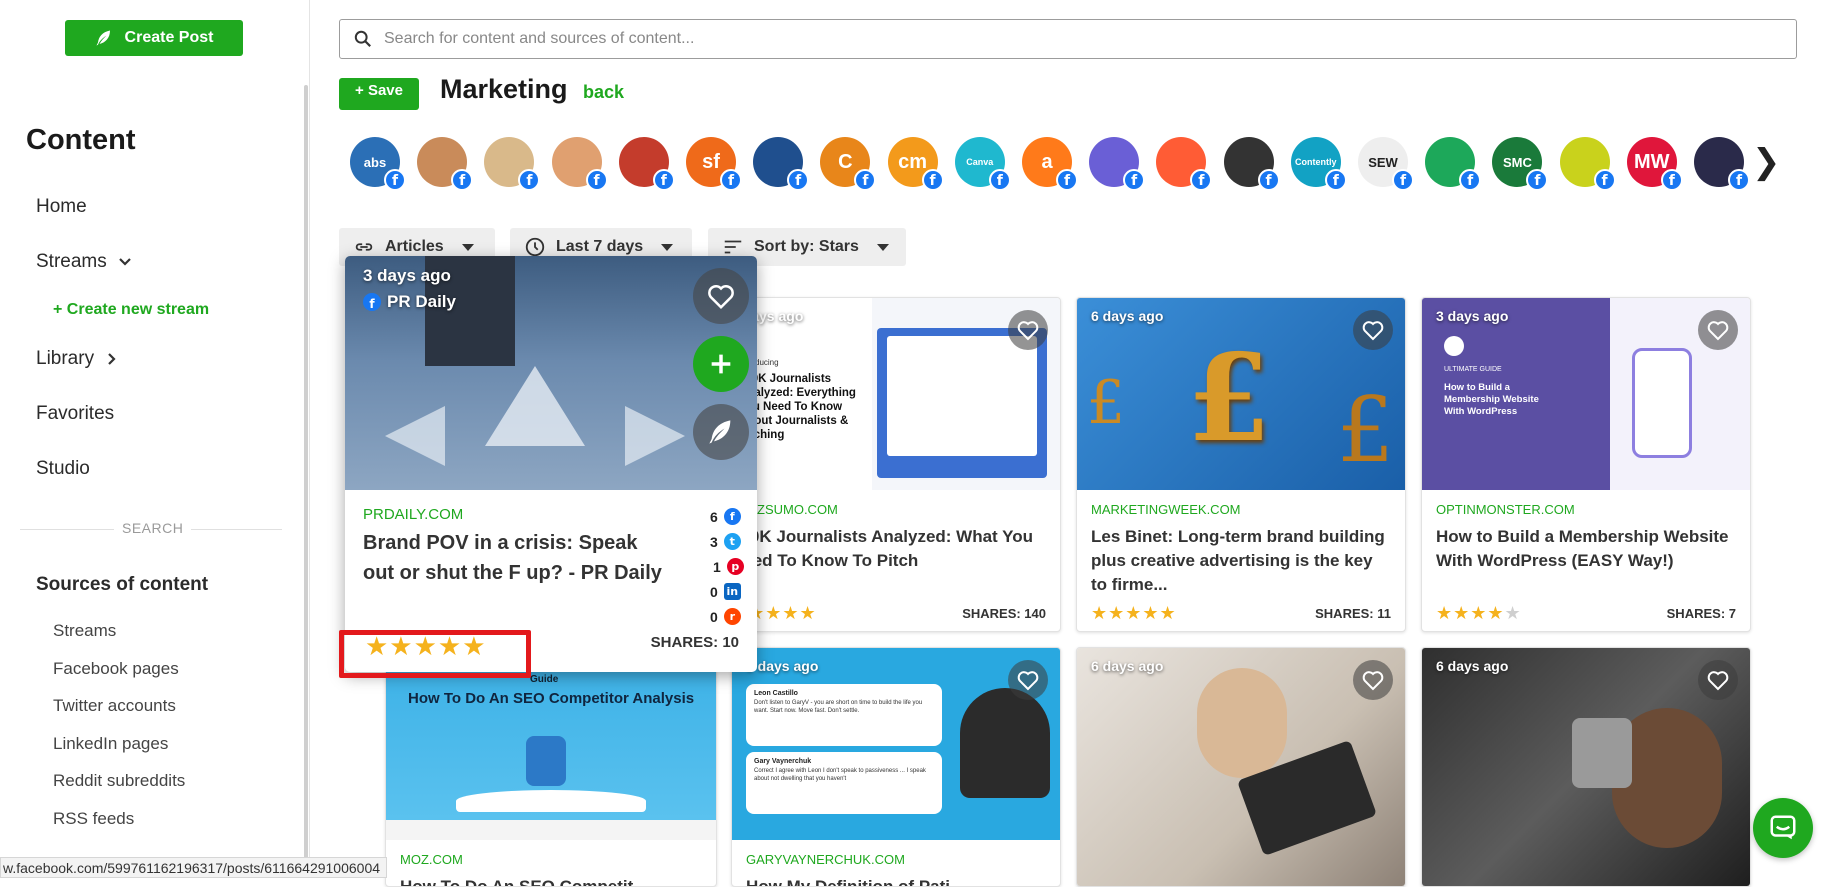 The height and width of the screenshot is (887, 1826). What do you see at coordinates (409, 302) in the screenshot?
I see `card-source: f PR Daily` at bounding box center [409, 302].